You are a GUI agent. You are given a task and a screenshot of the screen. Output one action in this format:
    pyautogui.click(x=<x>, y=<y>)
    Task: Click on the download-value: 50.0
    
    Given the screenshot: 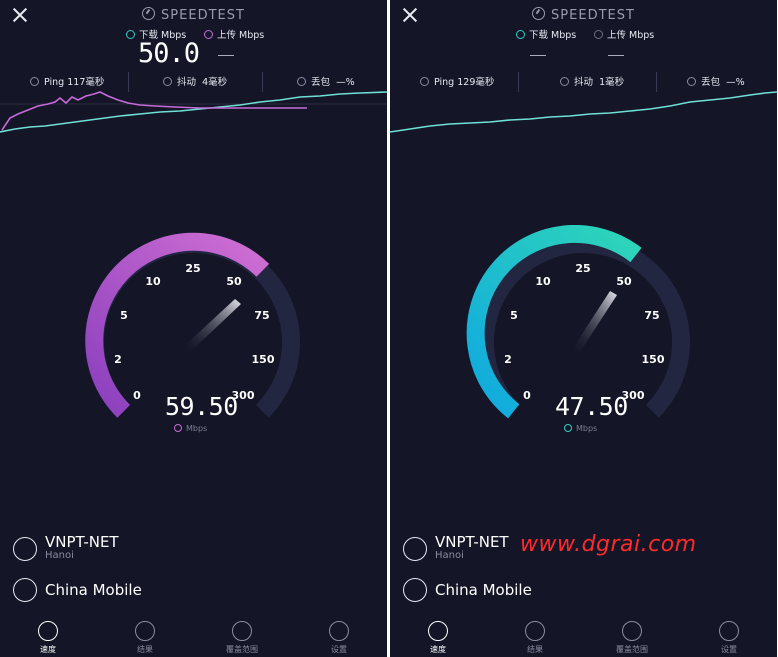 What is the action you would take?
    pyautogui.click(x=169, y=53)
    